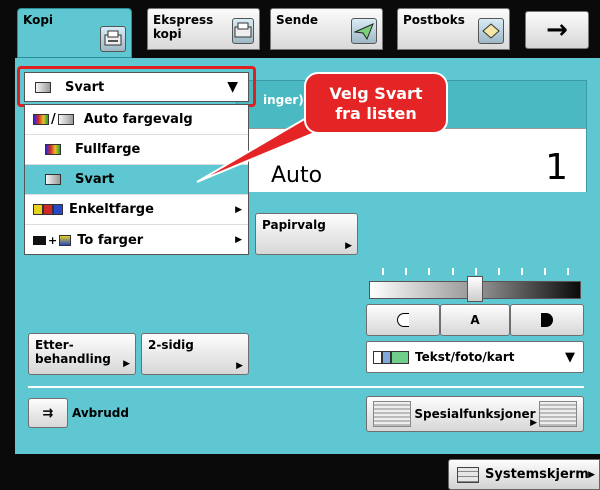  Describe the element at coordinates (453, 29) in the screenshot. I see `tab-postboks: Postboks` at that location.